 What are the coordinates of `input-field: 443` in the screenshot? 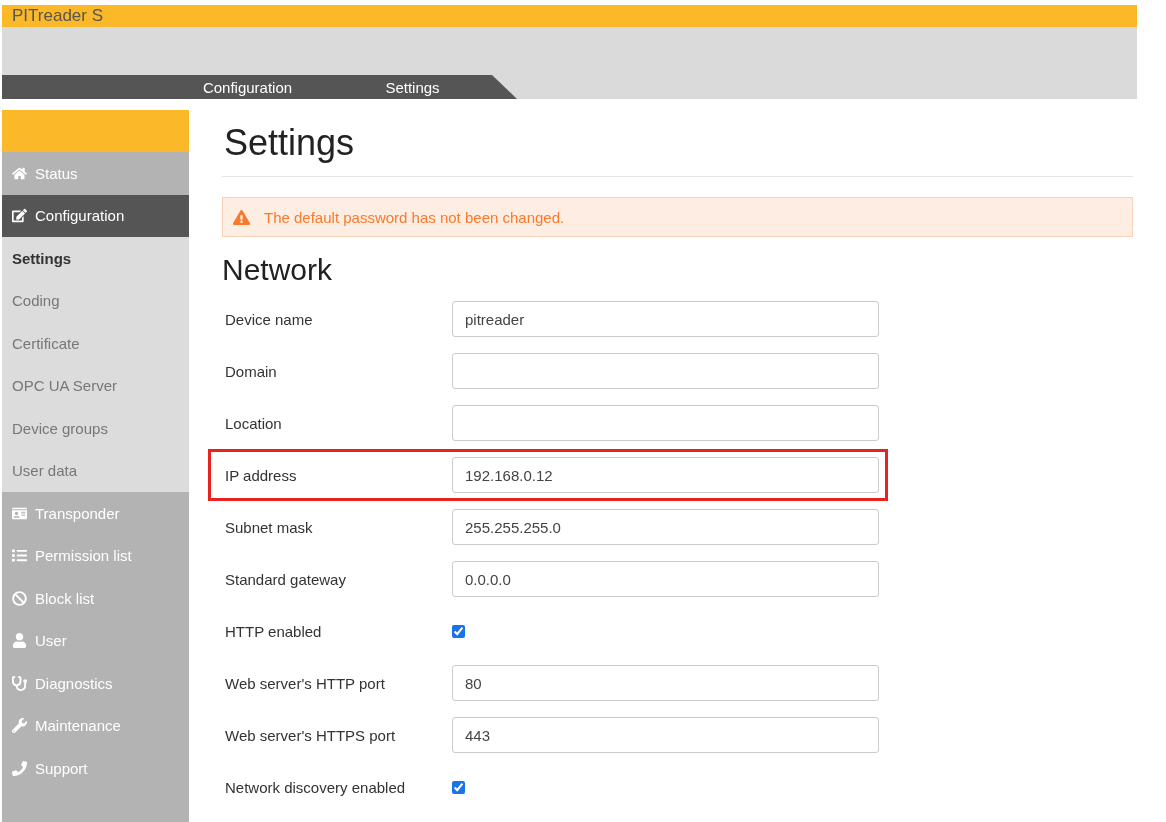 It's located at (665, 735).